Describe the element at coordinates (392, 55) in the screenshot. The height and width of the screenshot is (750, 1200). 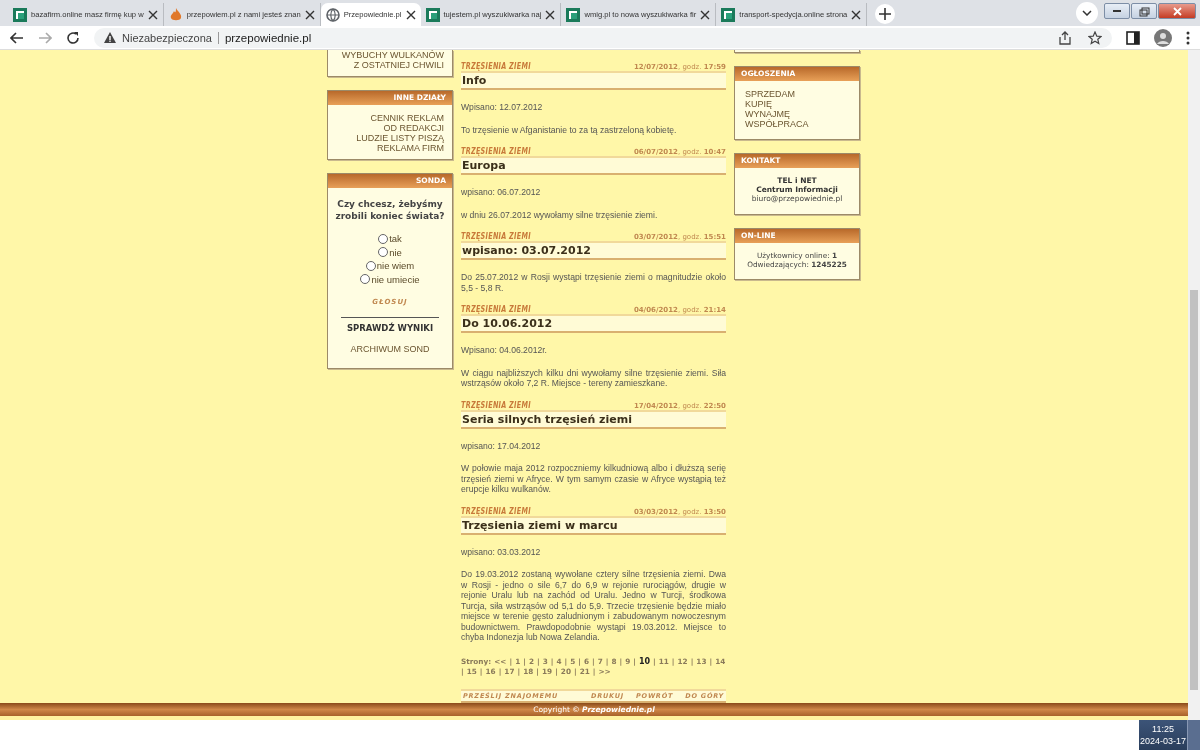
I see `menu-link: WYBUCHY WULKANÓW` at that location.